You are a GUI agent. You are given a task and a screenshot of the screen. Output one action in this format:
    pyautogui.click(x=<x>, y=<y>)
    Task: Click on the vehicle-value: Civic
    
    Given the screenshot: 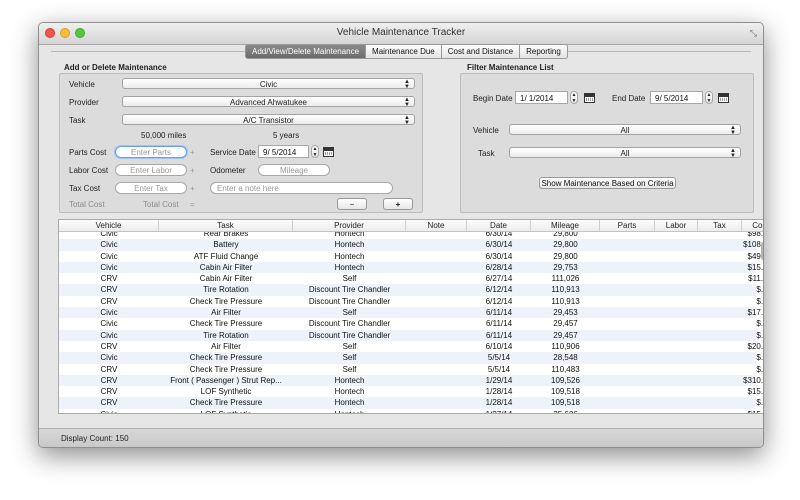 What is the action you would take?
    pyautogui.click(x=268, y=84)
    